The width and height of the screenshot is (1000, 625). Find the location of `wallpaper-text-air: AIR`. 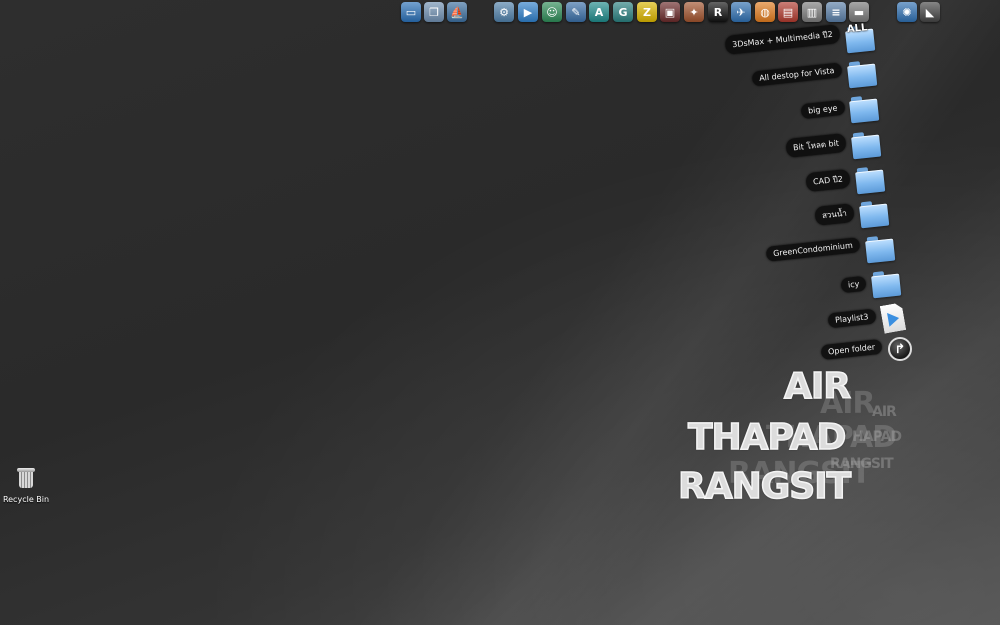

wallpaper-text-air: AIR is located at coordinates (817, 386).